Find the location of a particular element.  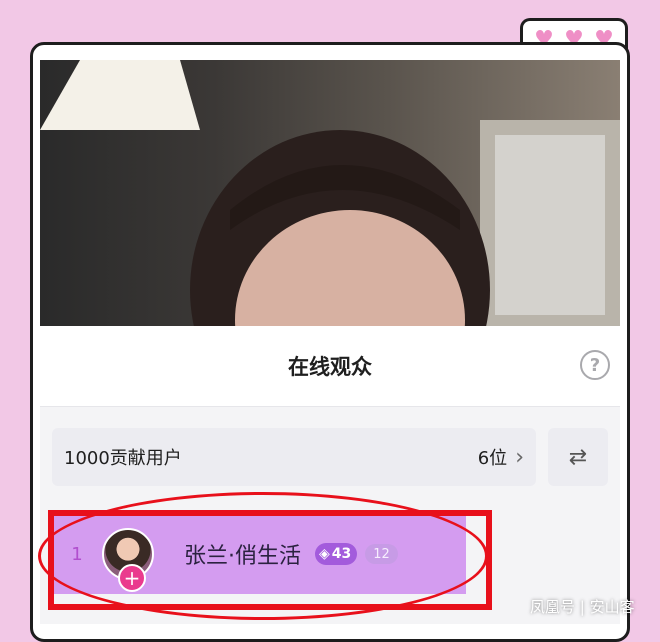

chevron-right-icon: › is located at coordinates (519, 457).